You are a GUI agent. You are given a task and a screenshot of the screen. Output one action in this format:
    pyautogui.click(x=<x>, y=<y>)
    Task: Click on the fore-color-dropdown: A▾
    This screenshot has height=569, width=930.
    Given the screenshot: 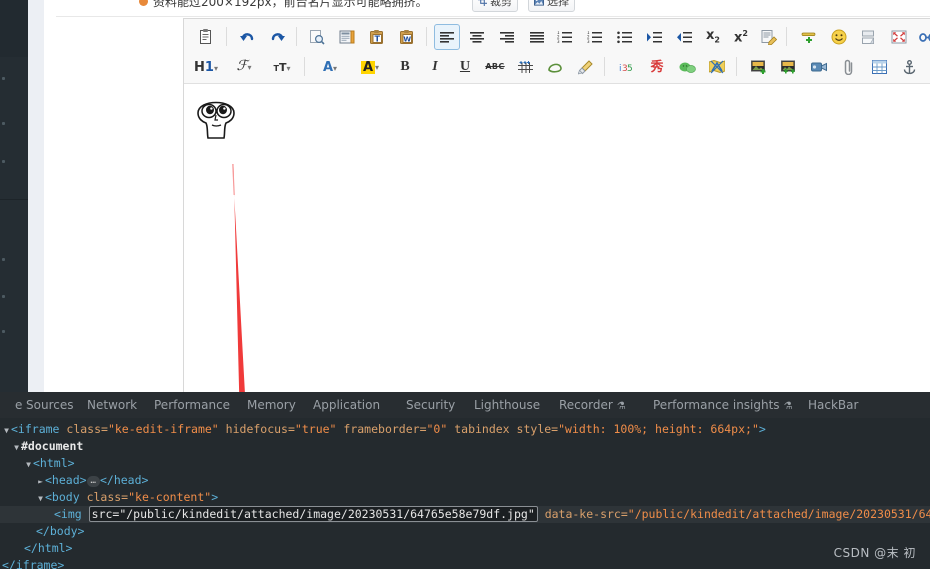 What is the action you would take?
    pyautogui.click(x=330, y=67)
    